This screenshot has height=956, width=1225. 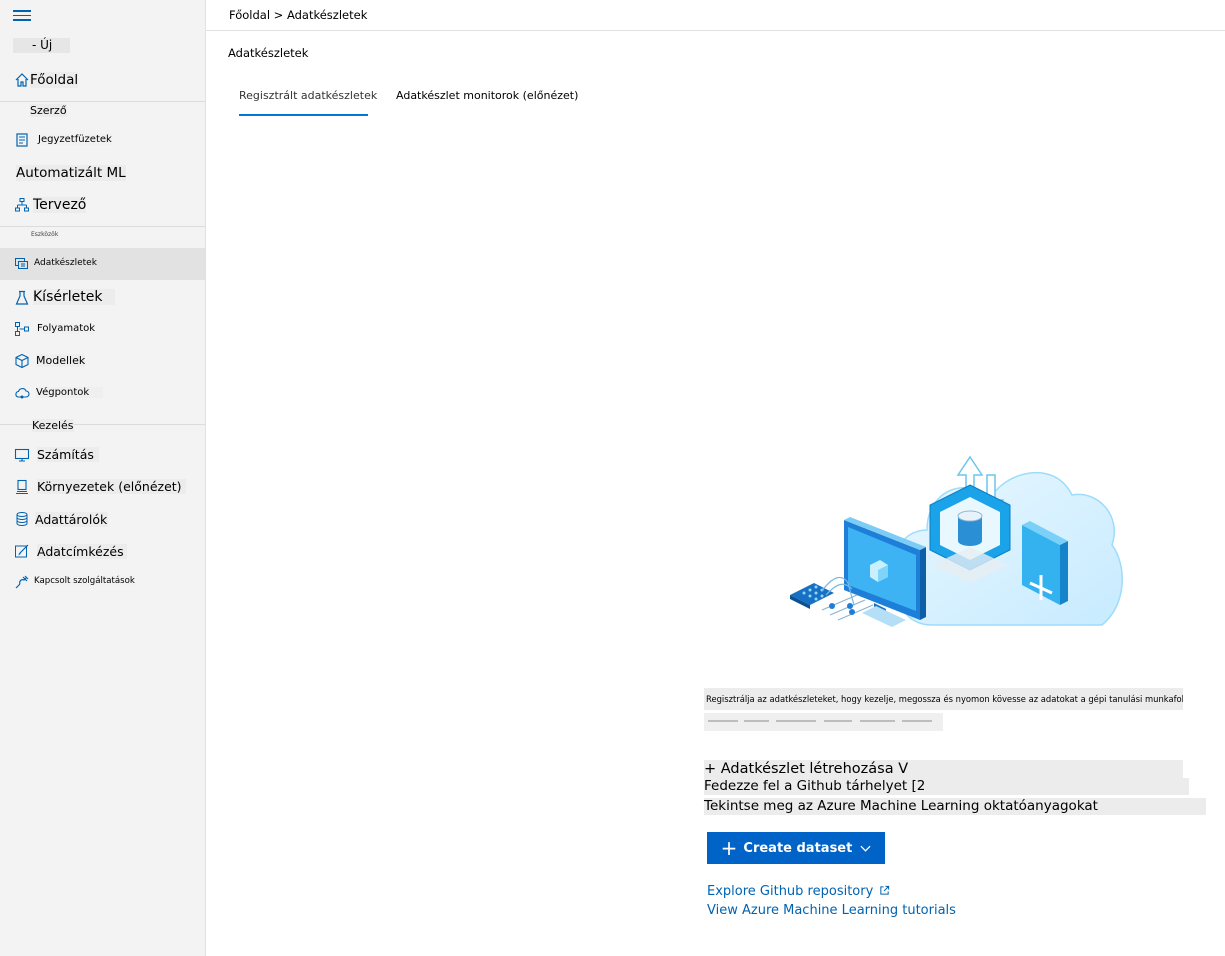 What do you see at coordinates (22, 455) in the screenshot?
I see `monitor-icon` at bounding box center [22, 455].